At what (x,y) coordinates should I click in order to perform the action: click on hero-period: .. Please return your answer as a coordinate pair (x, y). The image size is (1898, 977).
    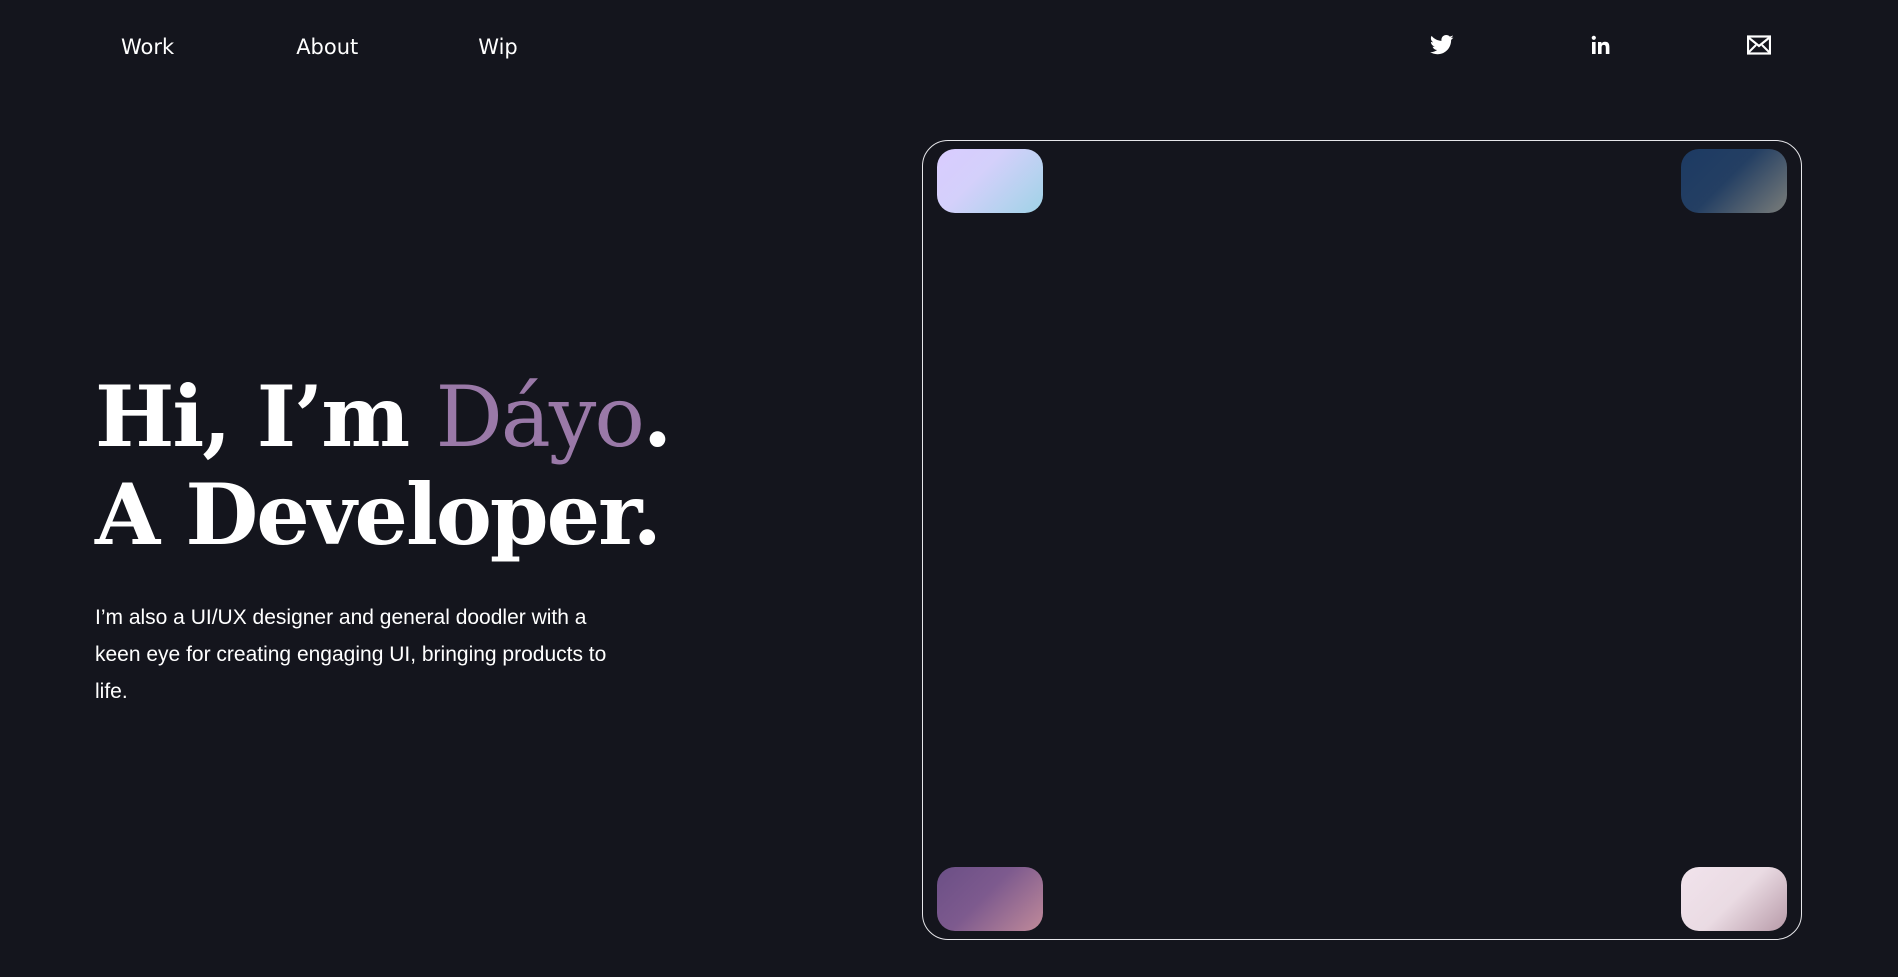
    Looking at the image, I should click on (657, 416).